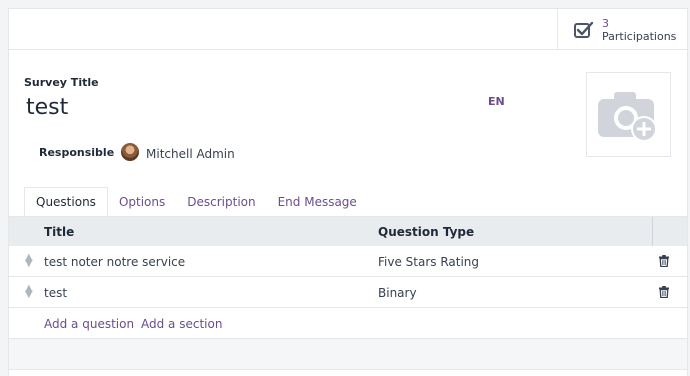 The height and width of the screenshot is (376, 690). Describe the element at coordinates (130, 152) in the screenshot. I see `avatar` at that location.